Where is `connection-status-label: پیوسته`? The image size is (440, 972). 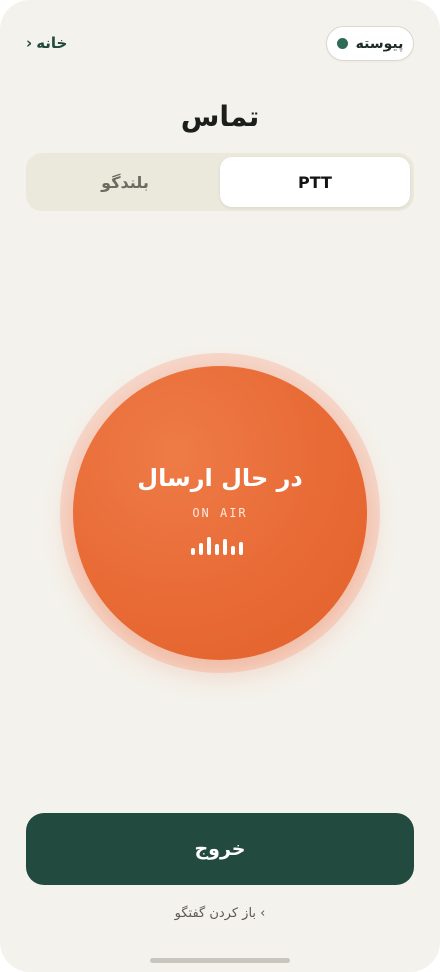 connection-status-label: پیوسته is located at coordinates (379, 43).